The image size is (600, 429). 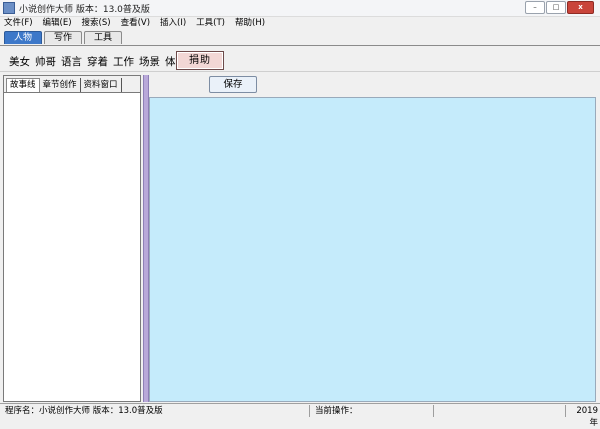 What do you see at coordinates (23, 37) in the screenshot?
I see `tab-characters: 人物` at bounding box center [23, 37].